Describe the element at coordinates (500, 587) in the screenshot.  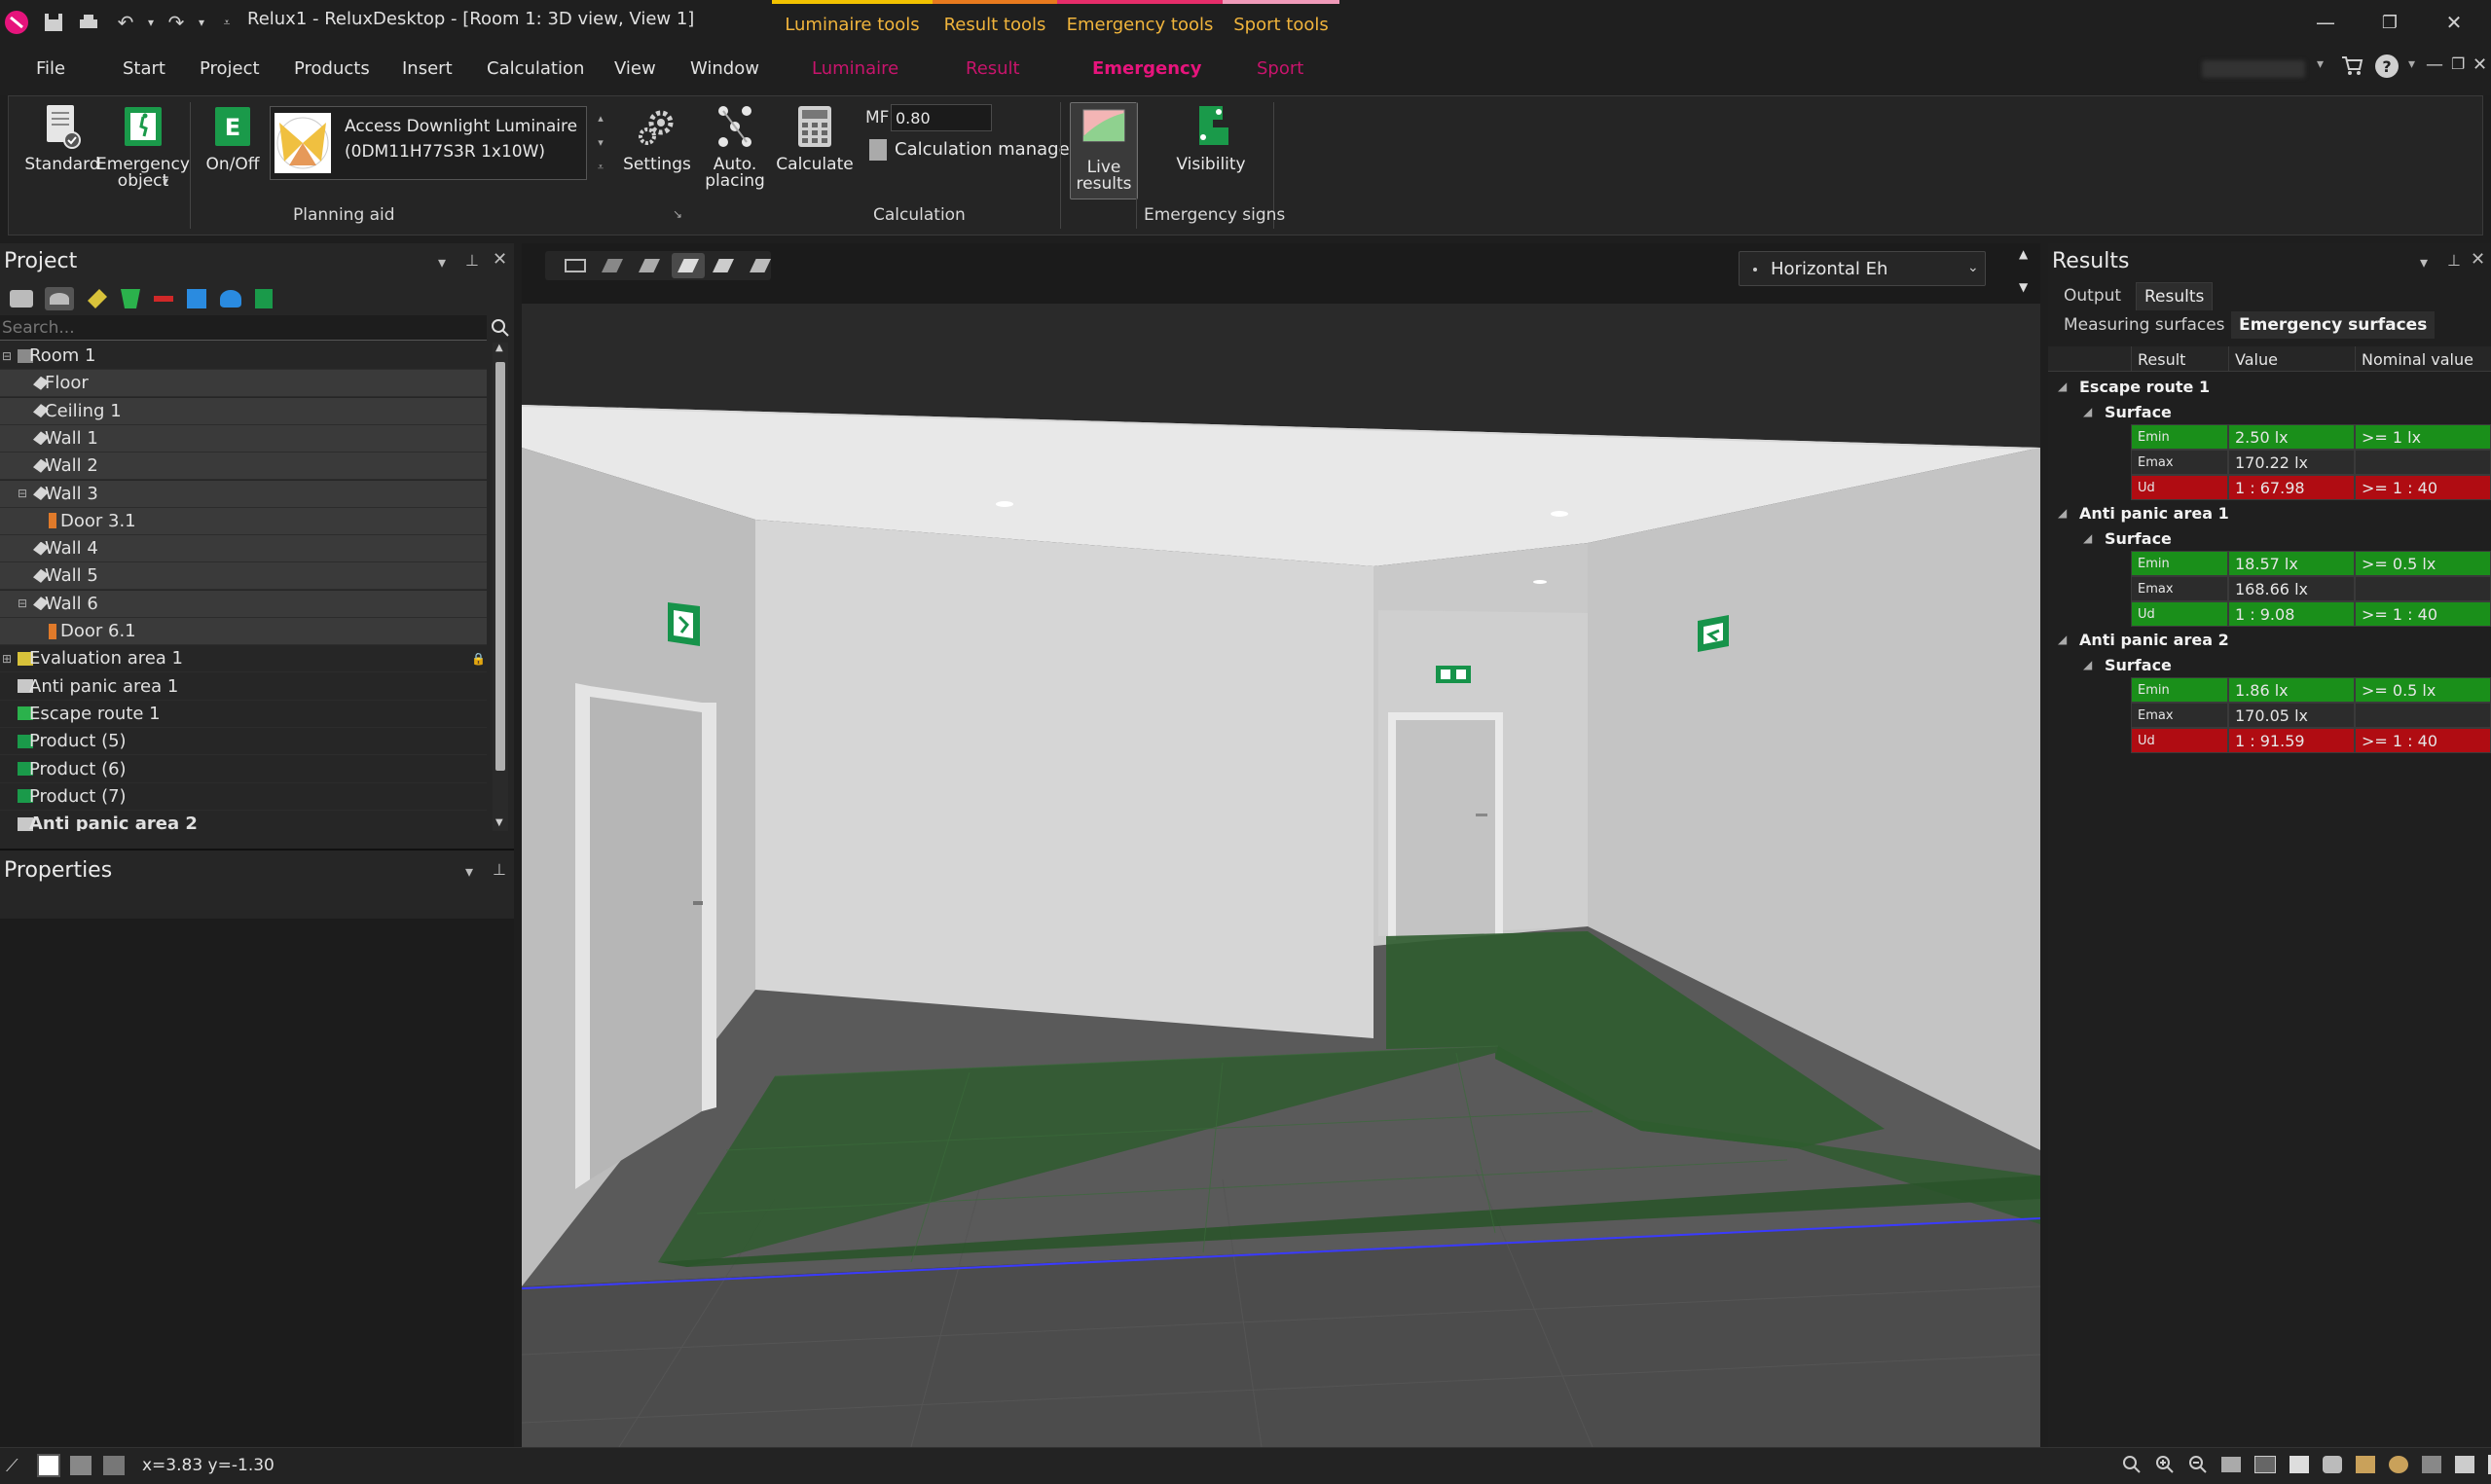
I see `tree-scrollbar: ▲ ▼` at that location.